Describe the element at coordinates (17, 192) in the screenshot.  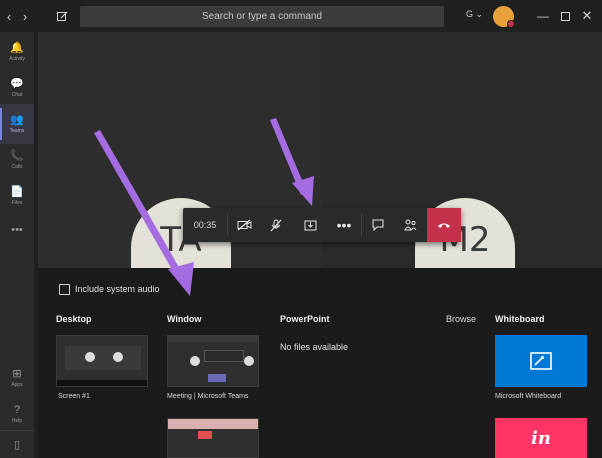
I see `file-icon: 📄` at that location.